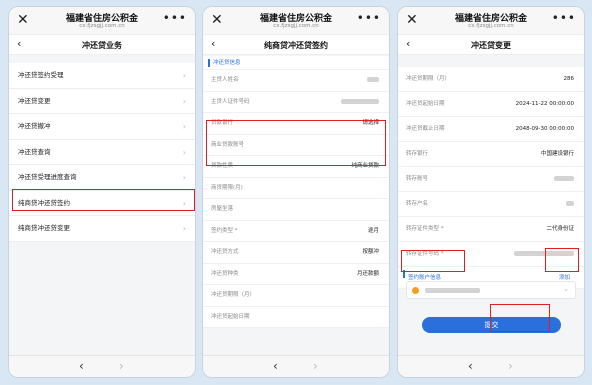 Image resolution: width=592 pixels, height=385 pixels. What do you see at coordinates (296, 274) in the screenshot?
I see `form-row: 冲还贷种类 月还款额` at bounding box center [296, 274].